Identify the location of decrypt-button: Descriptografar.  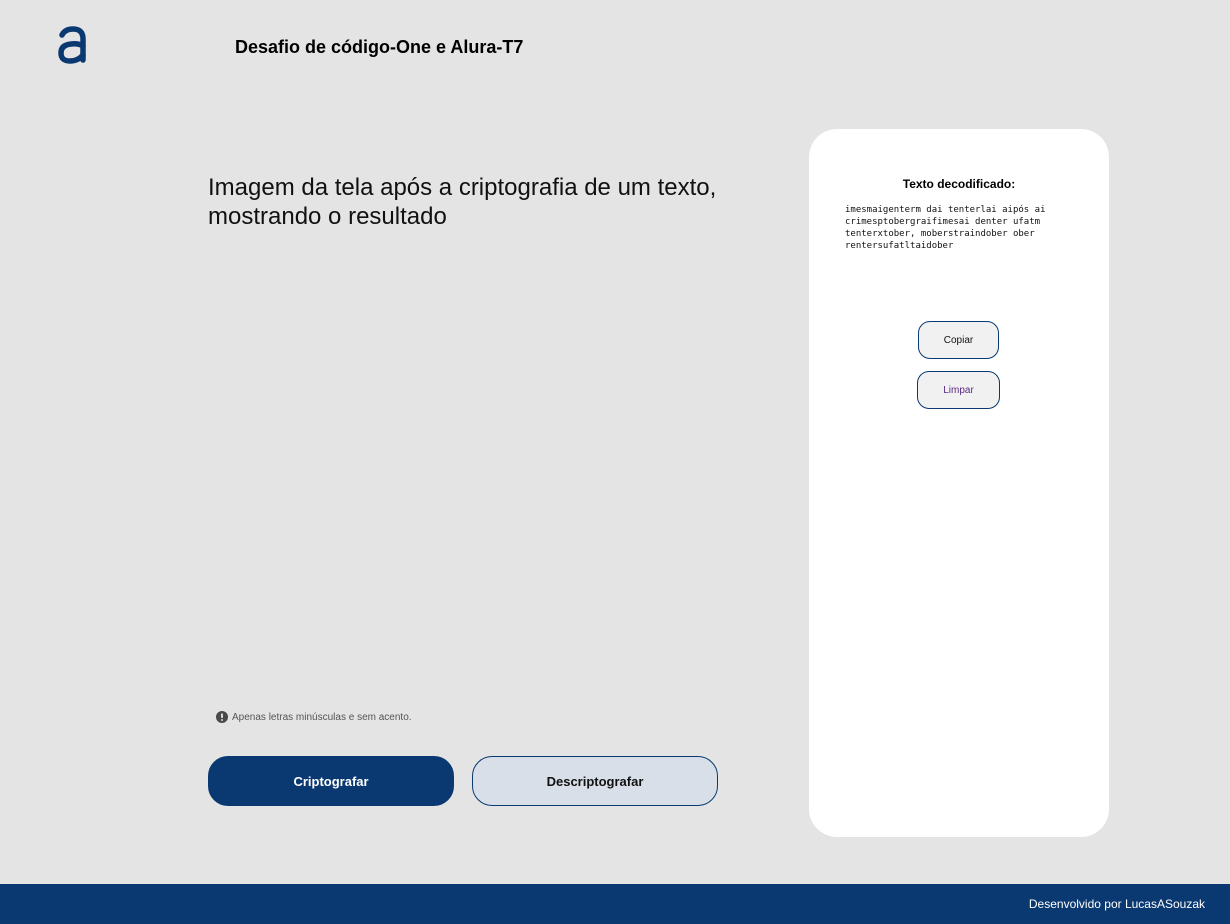
(595, 781).